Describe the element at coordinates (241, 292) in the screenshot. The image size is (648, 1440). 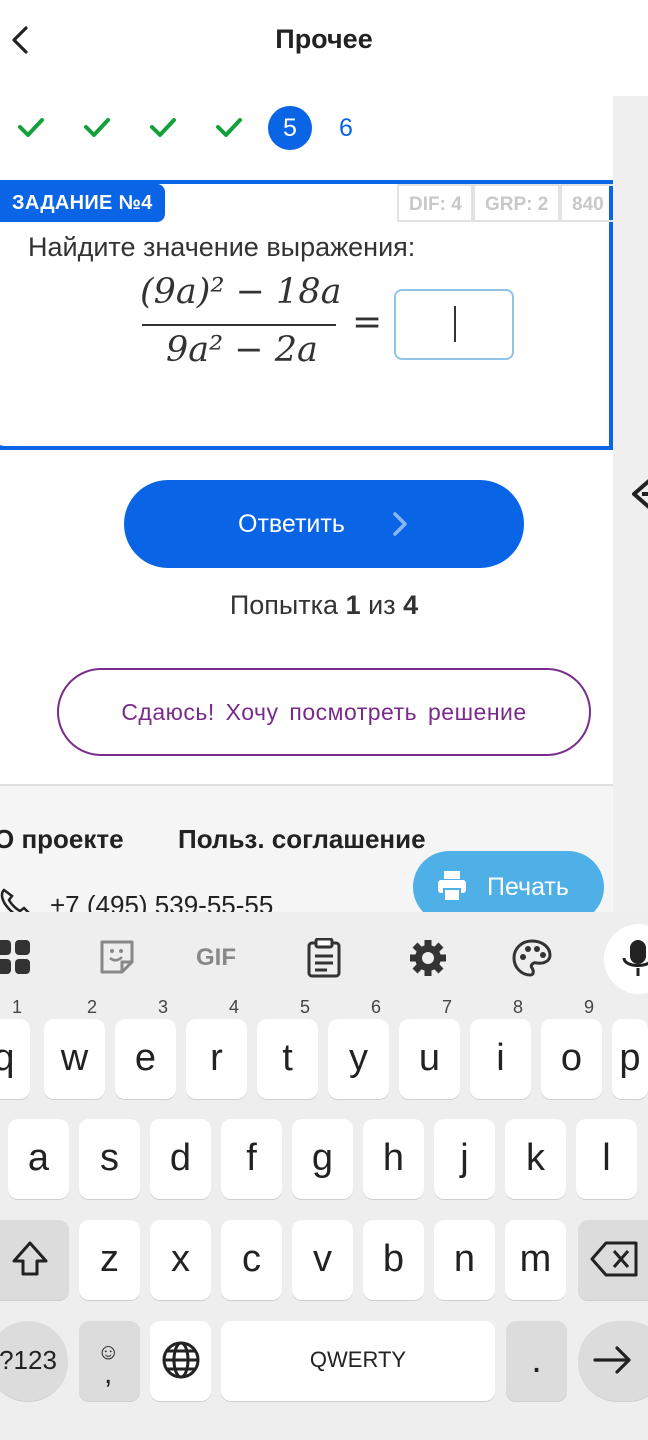
I see `formula-numerator: (9a)² − 18a` at that location.